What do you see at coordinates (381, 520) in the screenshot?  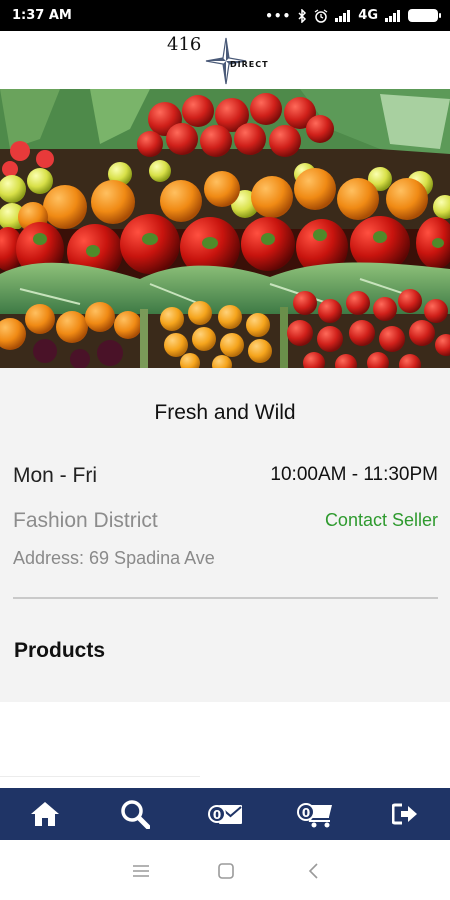 I see `contact-seller-link: Contact Seller` at bounding box center [381, 520].